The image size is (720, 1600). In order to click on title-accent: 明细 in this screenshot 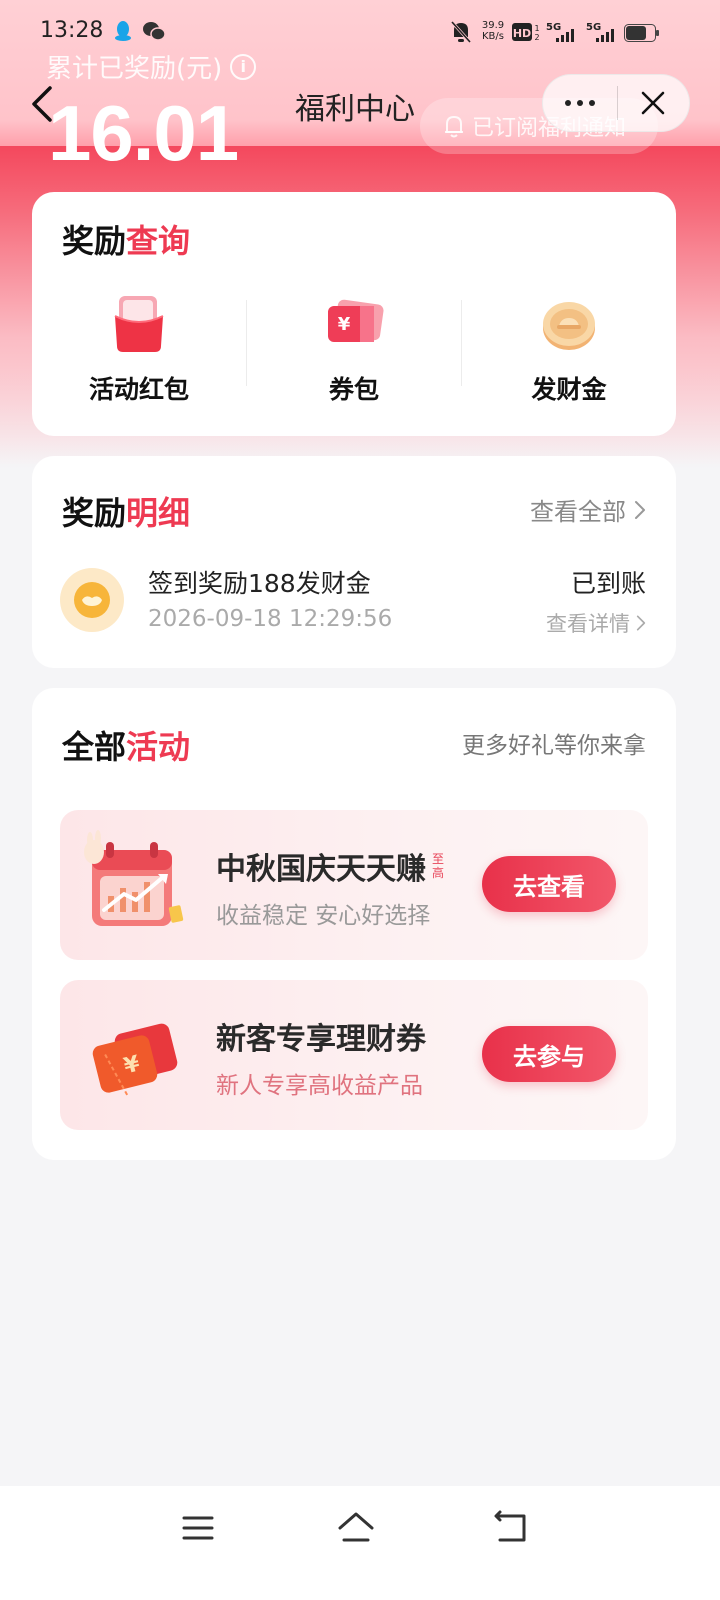, I will do `click(158, 513)`.